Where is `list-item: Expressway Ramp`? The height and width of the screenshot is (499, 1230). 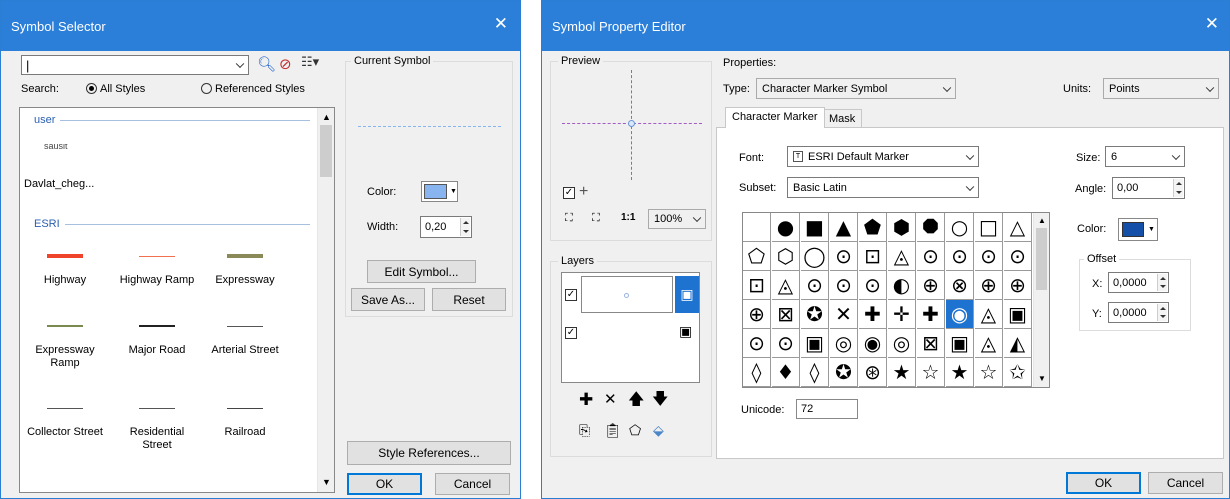
list-item: Expressway Ramp is located at coordinates (65, 344).